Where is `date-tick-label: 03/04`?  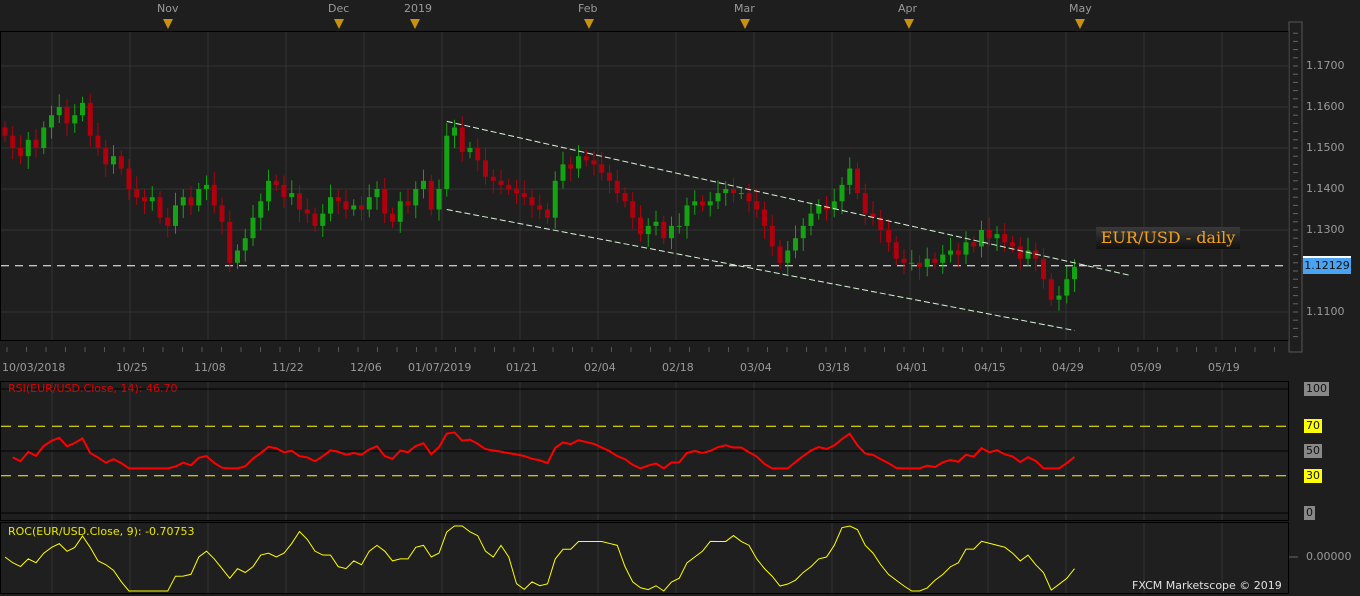
date-tick-label: 03/04 is located at coordinates (756, 367).